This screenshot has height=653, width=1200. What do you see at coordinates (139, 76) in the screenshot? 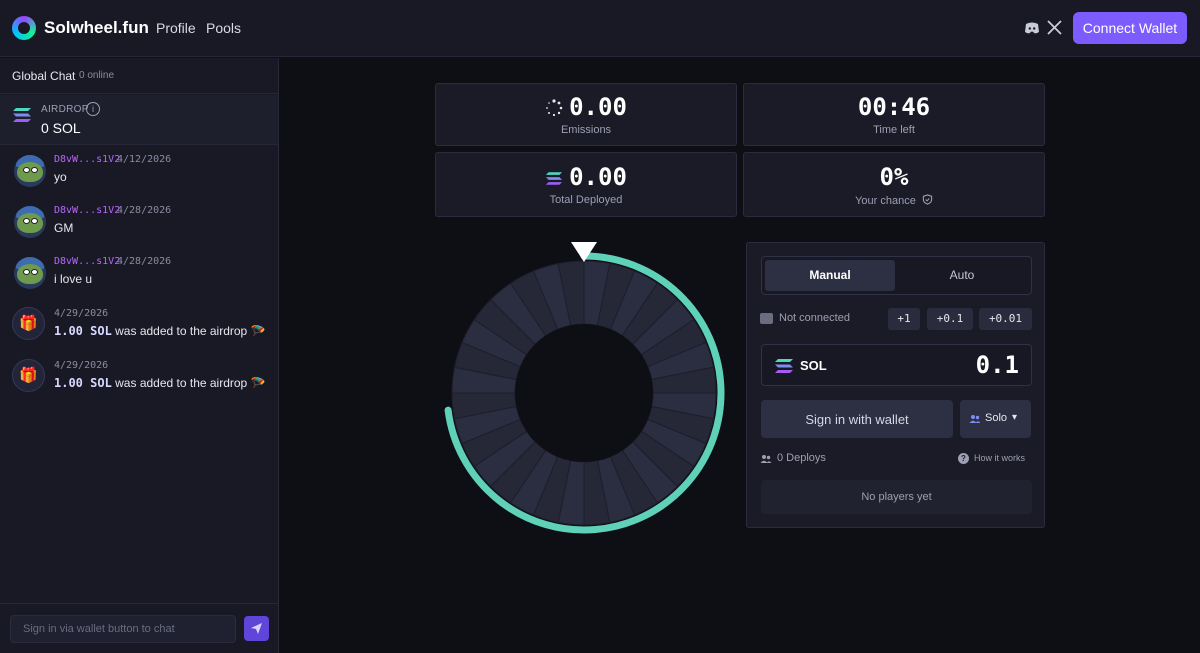
I see `chat-header: Global Chat 0 online` at bounding box center [139, 76].